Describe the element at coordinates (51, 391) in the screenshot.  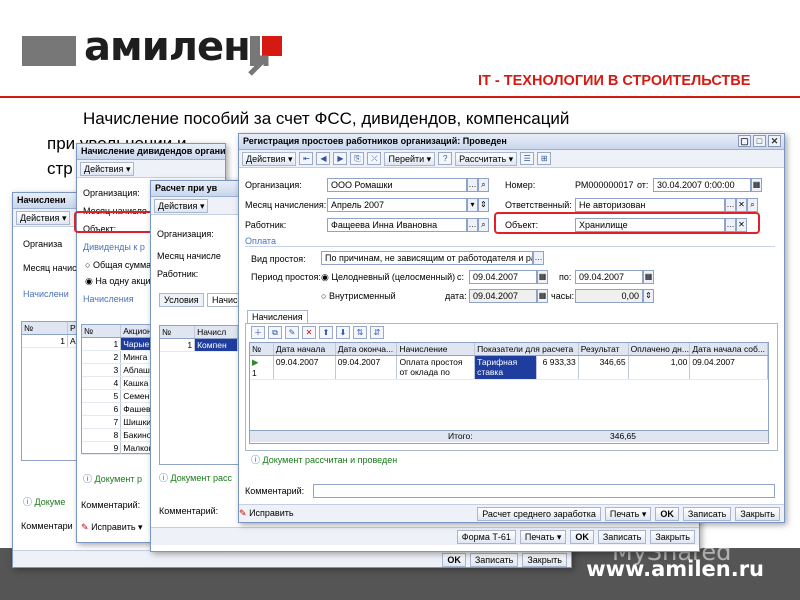
I see `accruals-grid: № Р 1А` at that location.